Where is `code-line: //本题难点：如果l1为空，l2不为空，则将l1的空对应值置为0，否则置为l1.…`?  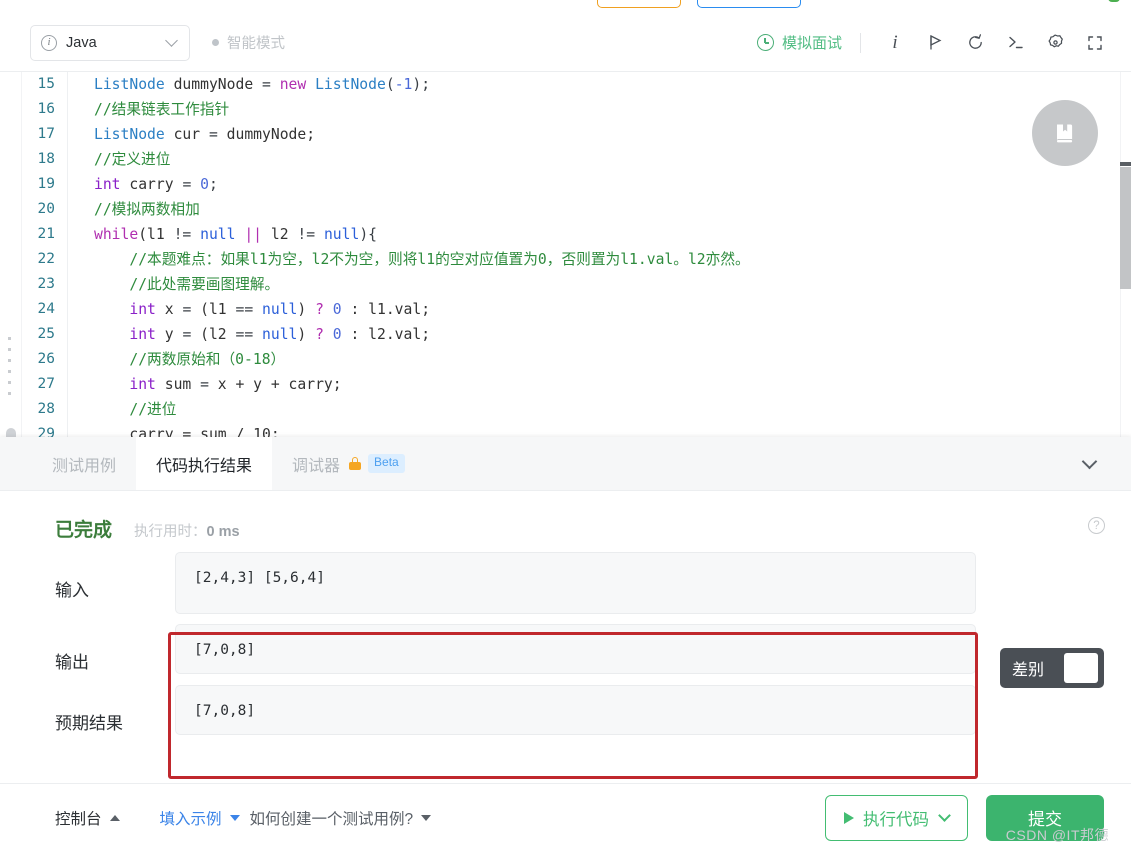
code-line: //本题难点：如果l1为空，l2不为空，则将l1的空对应值置为0，否则置为l1.… is located at coordinates (601, 259).